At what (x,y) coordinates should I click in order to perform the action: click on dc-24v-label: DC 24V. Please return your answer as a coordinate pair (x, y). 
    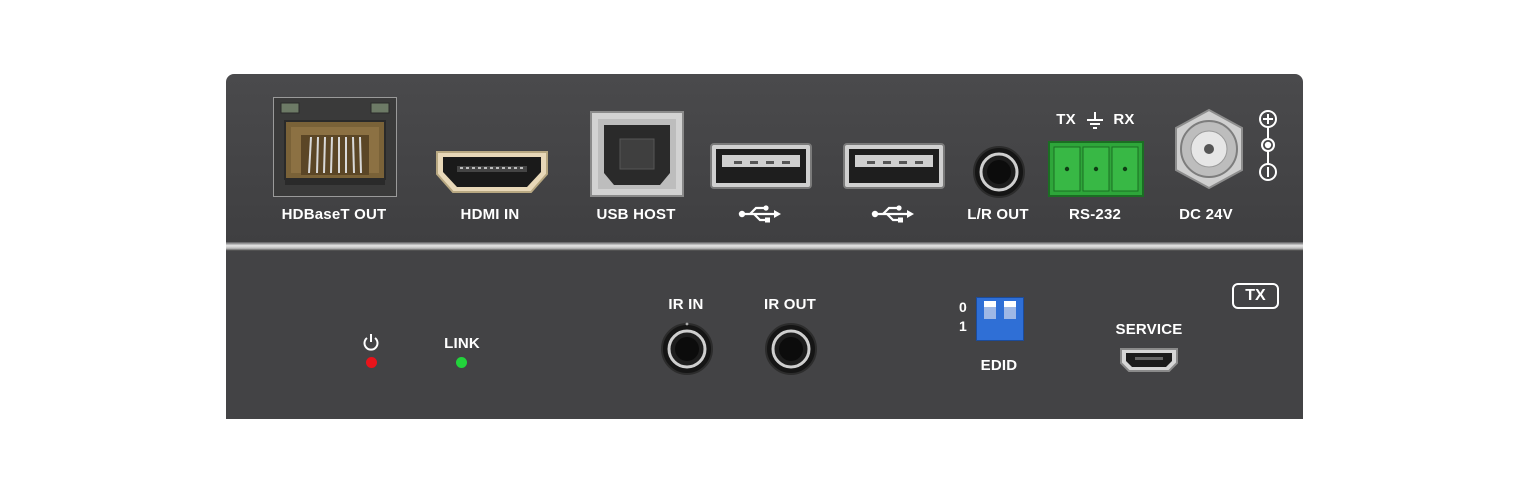
    Looking at the image, I should click on (1206, 214).